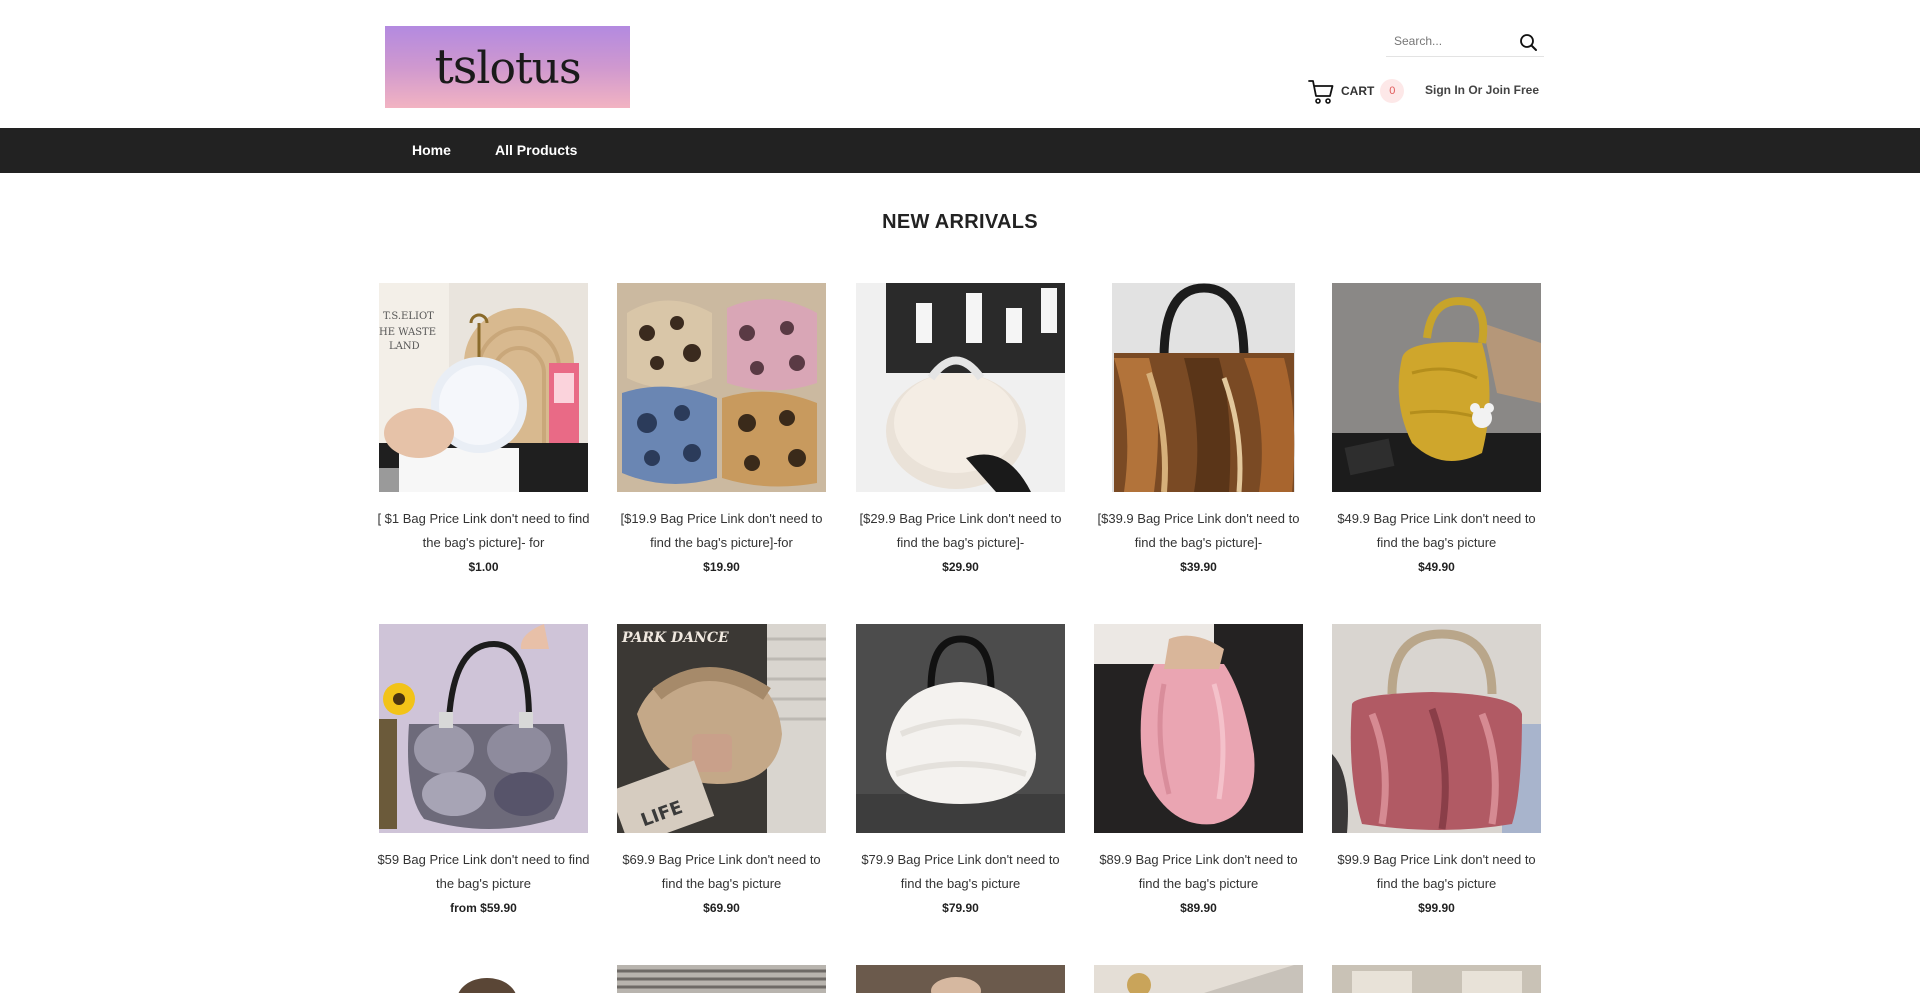  Describe the element at coordinates (1454, 41) in the screenshot. I see `search-input` at that location.